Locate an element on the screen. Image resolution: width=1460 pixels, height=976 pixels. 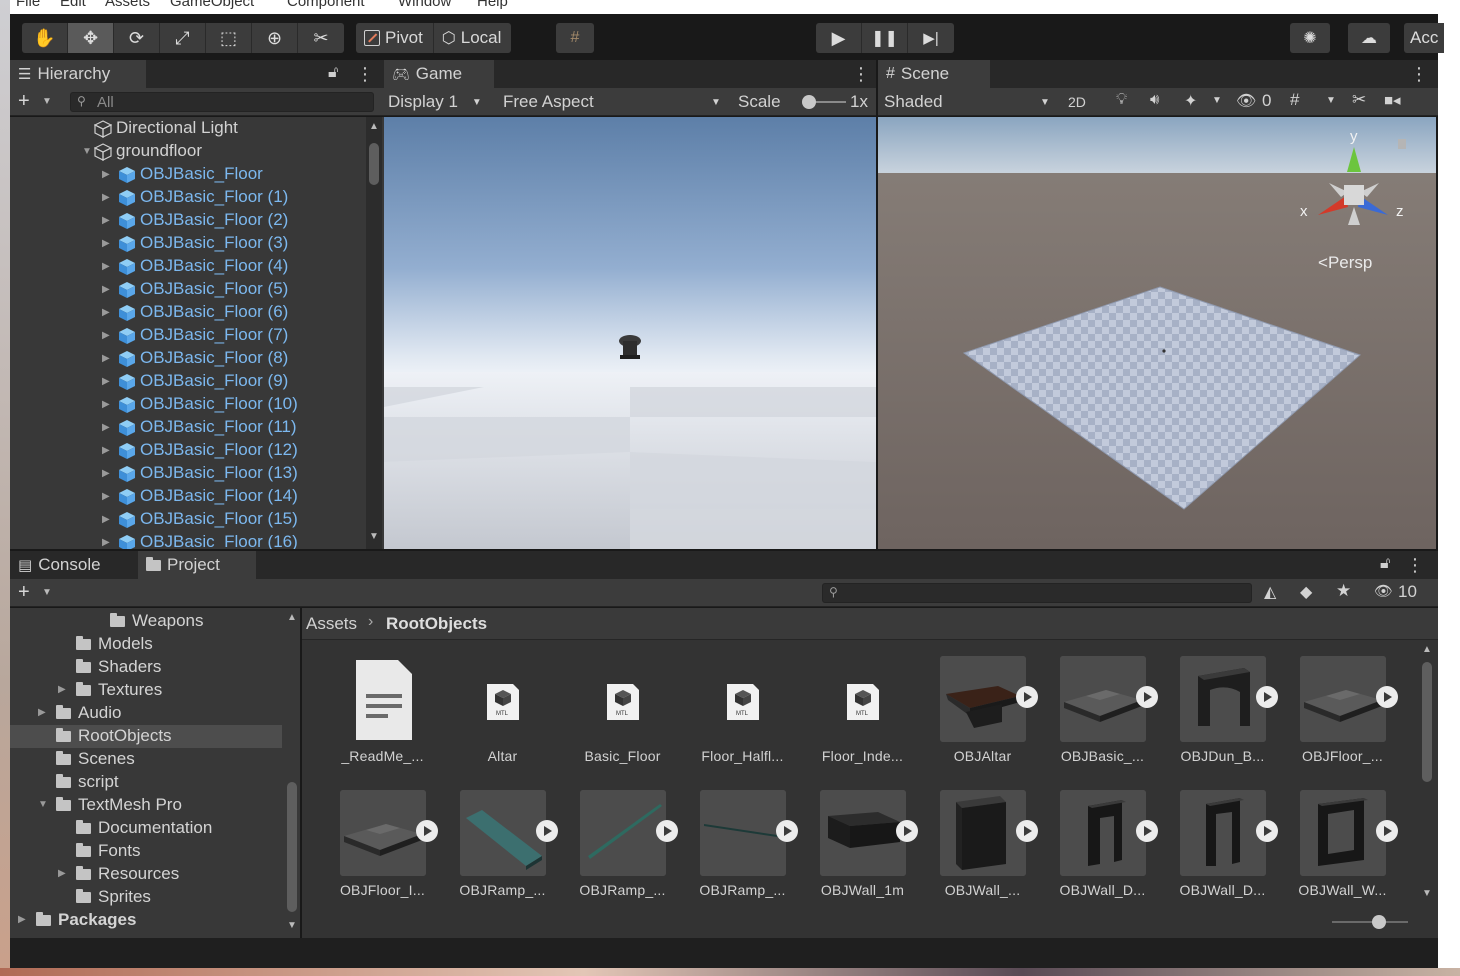
menu-window: Window is located at coordinates (424, 5).